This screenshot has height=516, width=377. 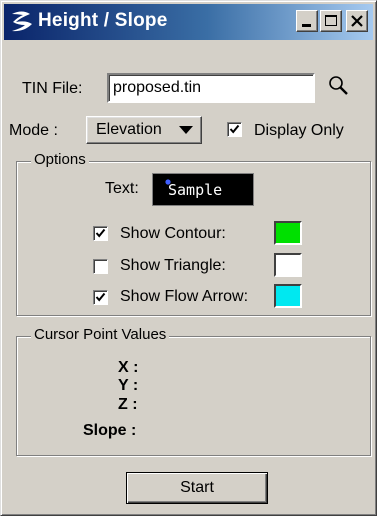 I want to click on text-sample-preview: Sample, so click(x=203, y=189).